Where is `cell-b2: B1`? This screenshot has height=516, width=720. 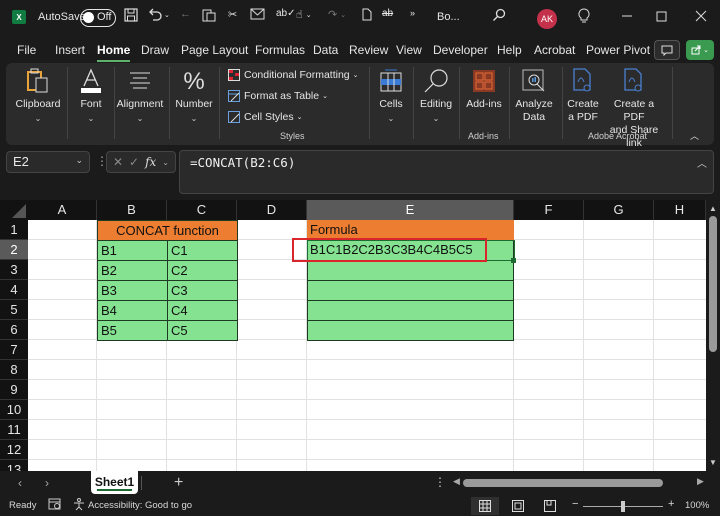
cell-b2: B1 is located at coordinates (132, 250).